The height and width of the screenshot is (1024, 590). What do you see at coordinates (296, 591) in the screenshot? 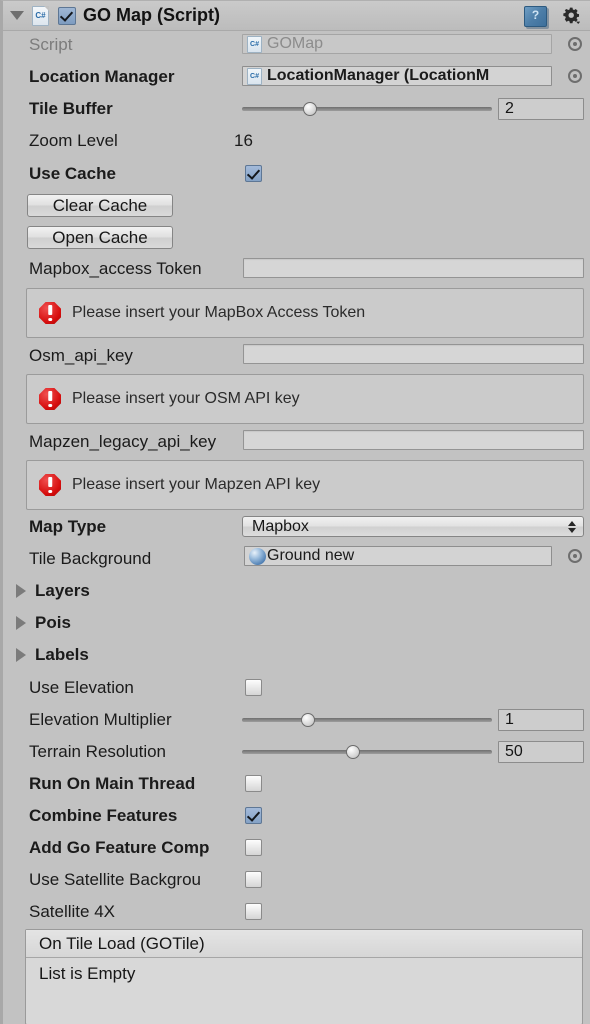
I see `foldout-layers: Layers` at bounding box center [296, 591].